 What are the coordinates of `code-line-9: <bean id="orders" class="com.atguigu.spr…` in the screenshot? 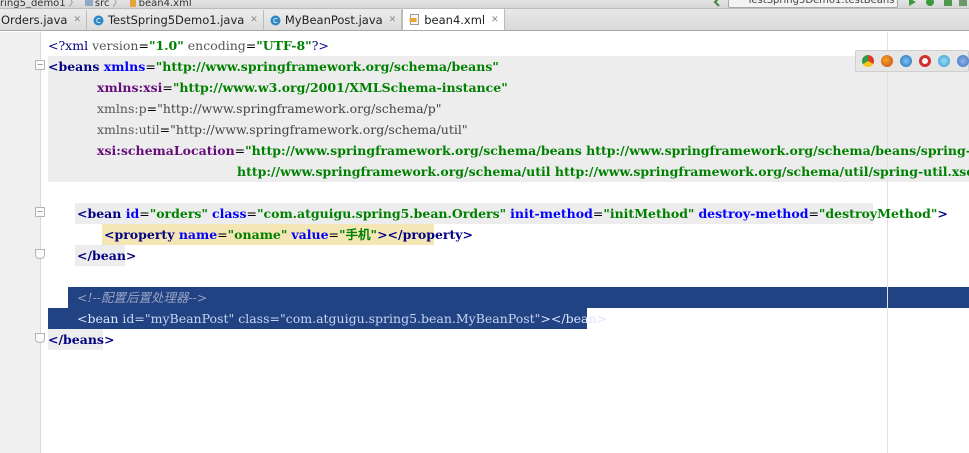 It's located at (512, 213).